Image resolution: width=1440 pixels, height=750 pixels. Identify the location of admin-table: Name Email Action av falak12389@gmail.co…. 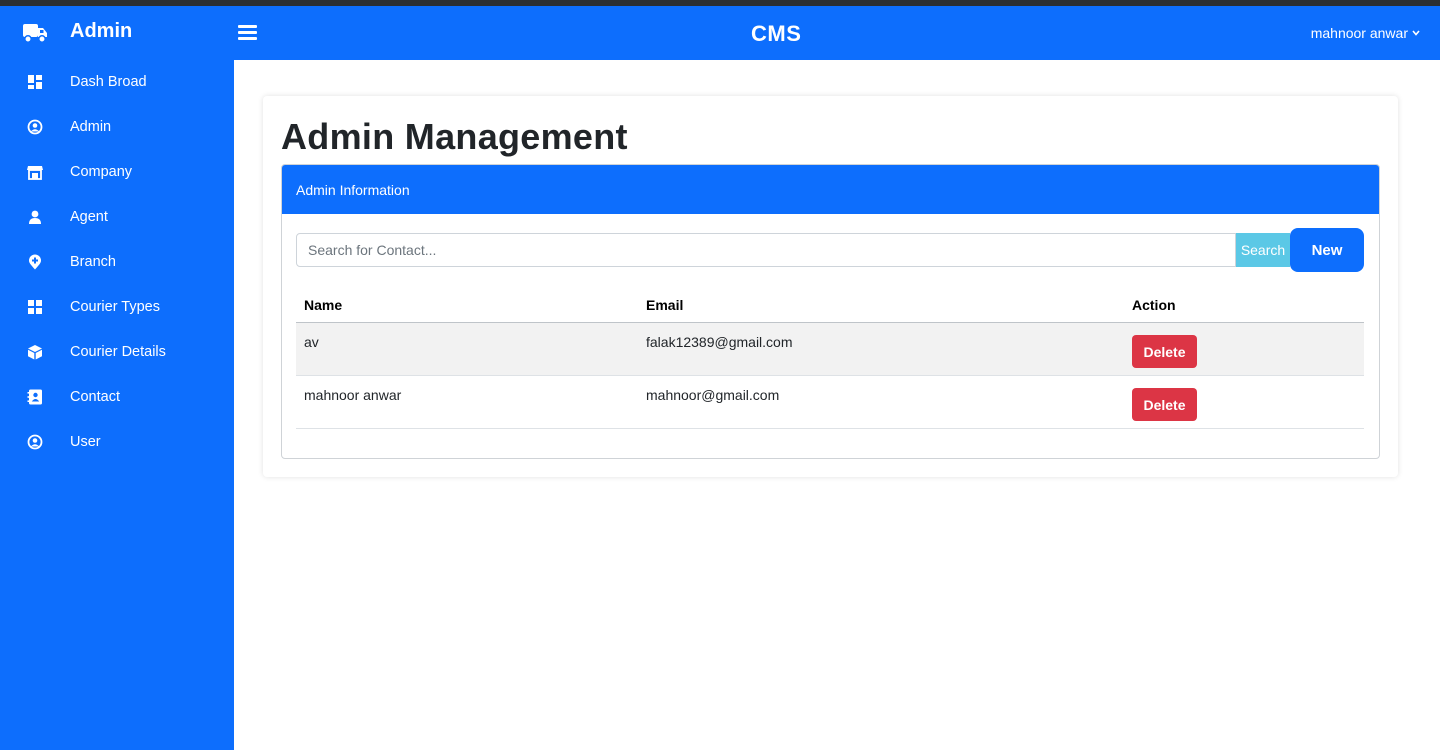
(830, 357).